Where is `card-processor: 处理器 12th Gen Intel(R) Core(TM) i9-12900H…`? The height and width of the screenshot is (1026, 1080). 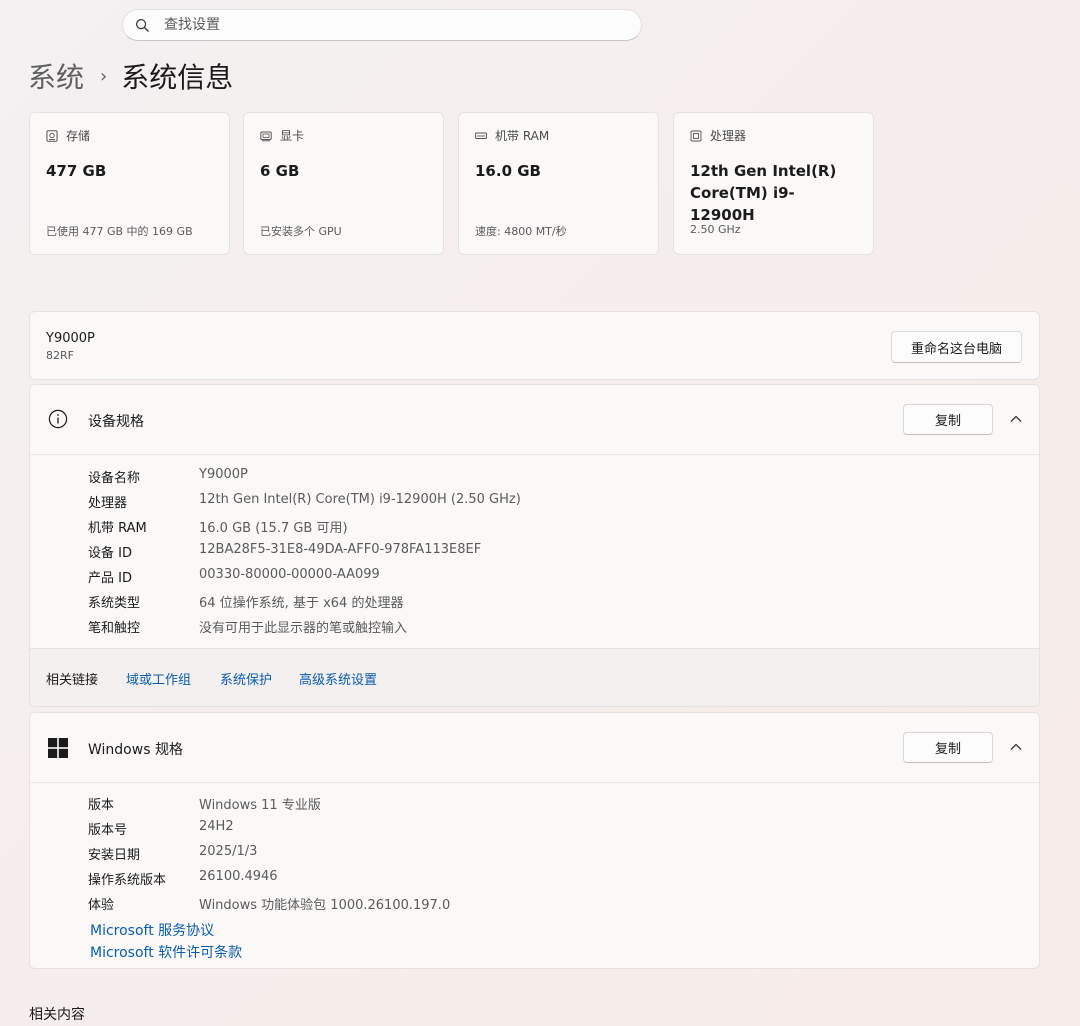
card-processor: 处理器 12th Gen Intel(R) Core(TM) i9-12900H… is located at coordinates (773, 183).